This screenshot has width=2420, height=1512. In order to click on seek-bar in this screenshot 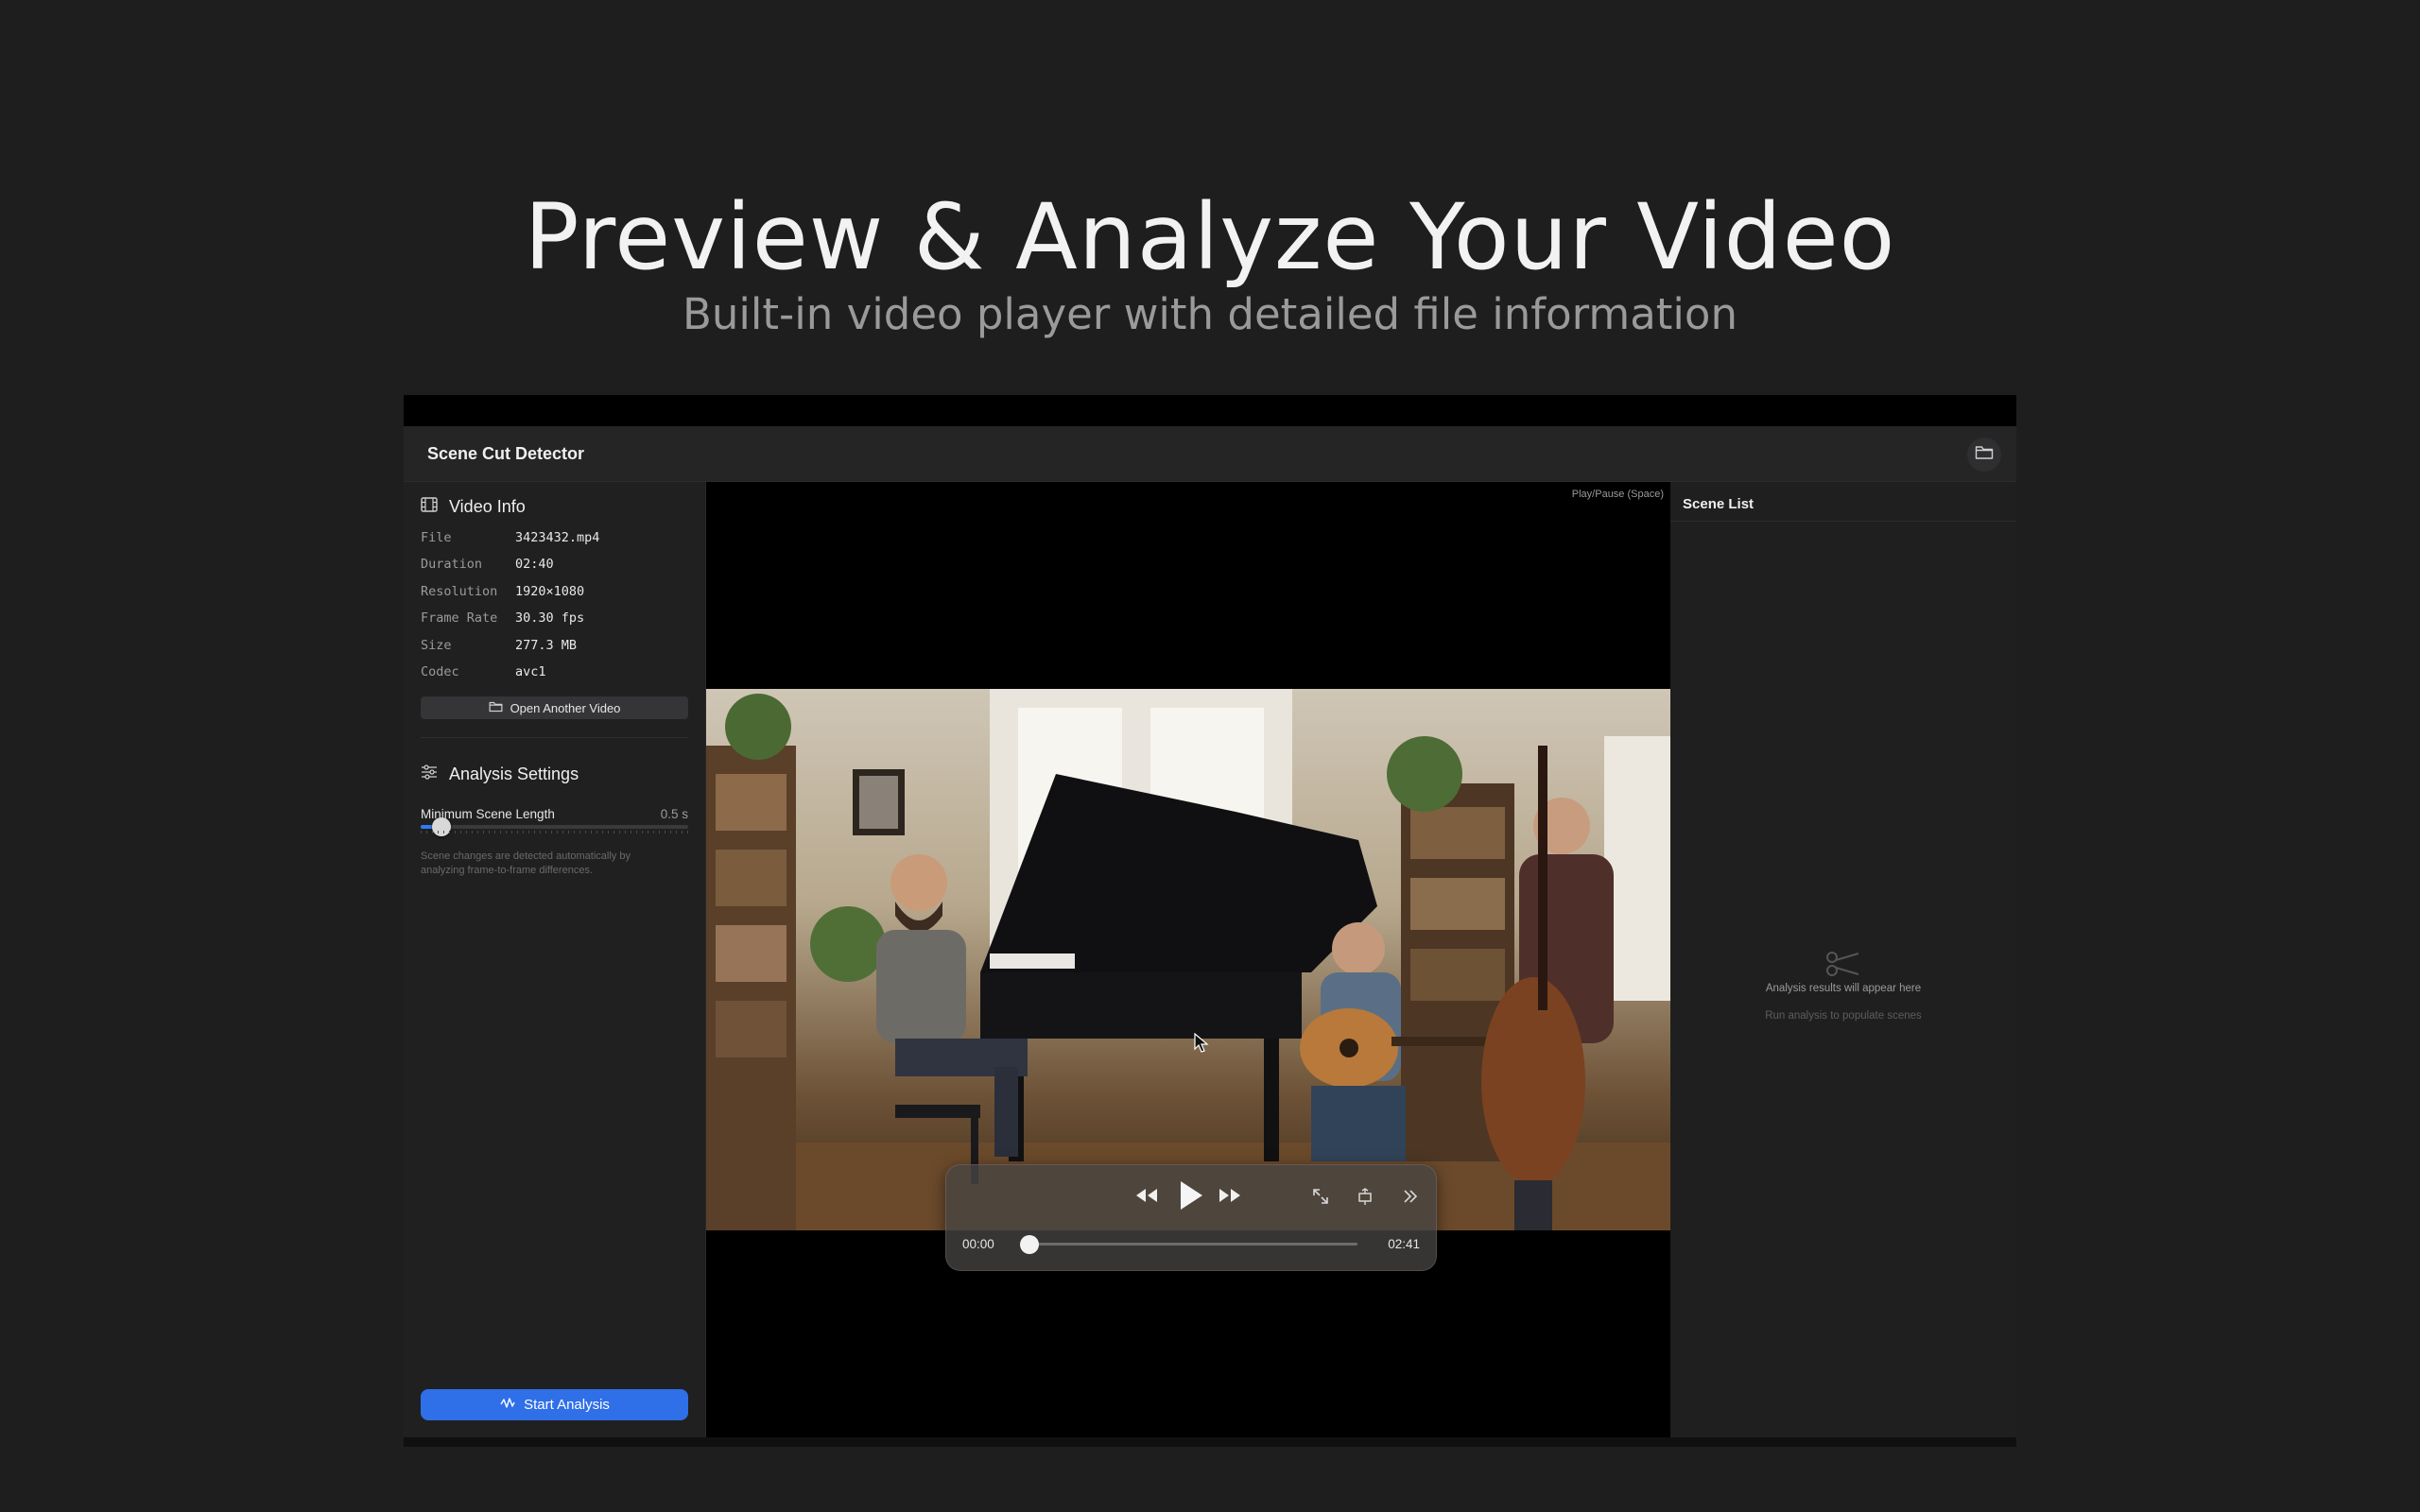, I will do `click(1188, 1244)`.